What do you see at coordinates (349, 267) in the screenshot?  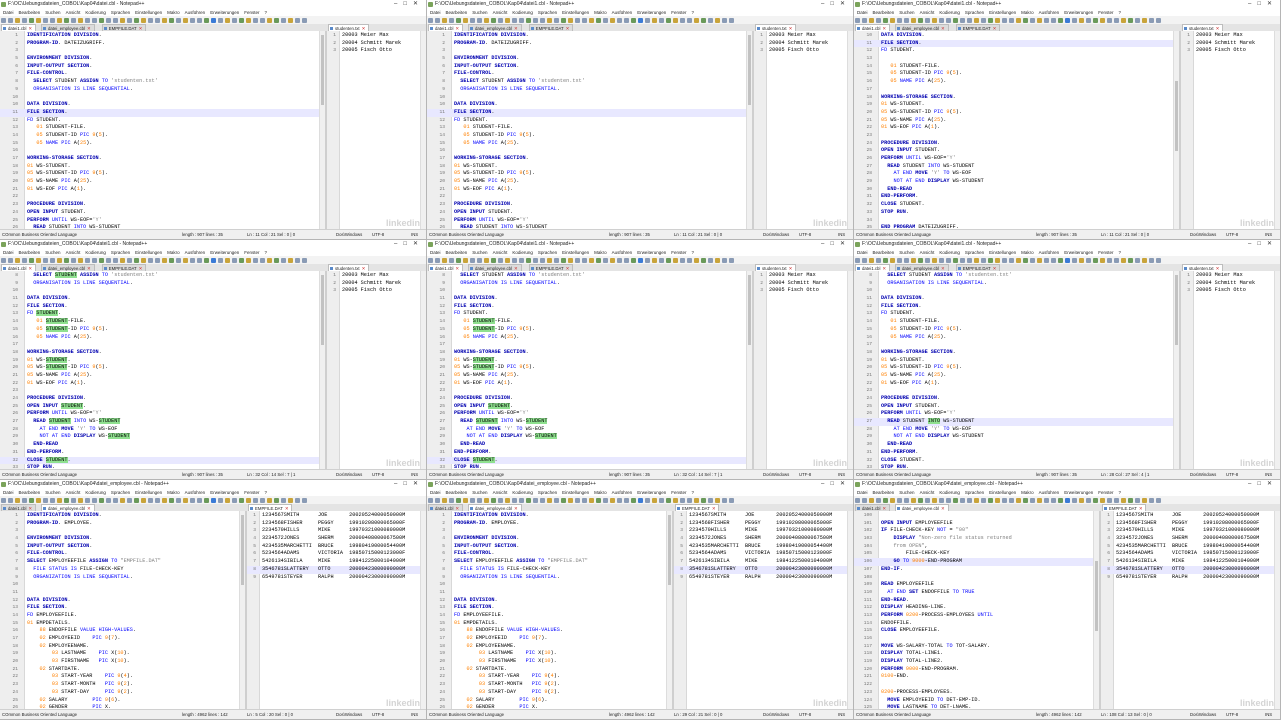 I see `file-tab: studenten.txt ✕` at bounding box center [349, 267].